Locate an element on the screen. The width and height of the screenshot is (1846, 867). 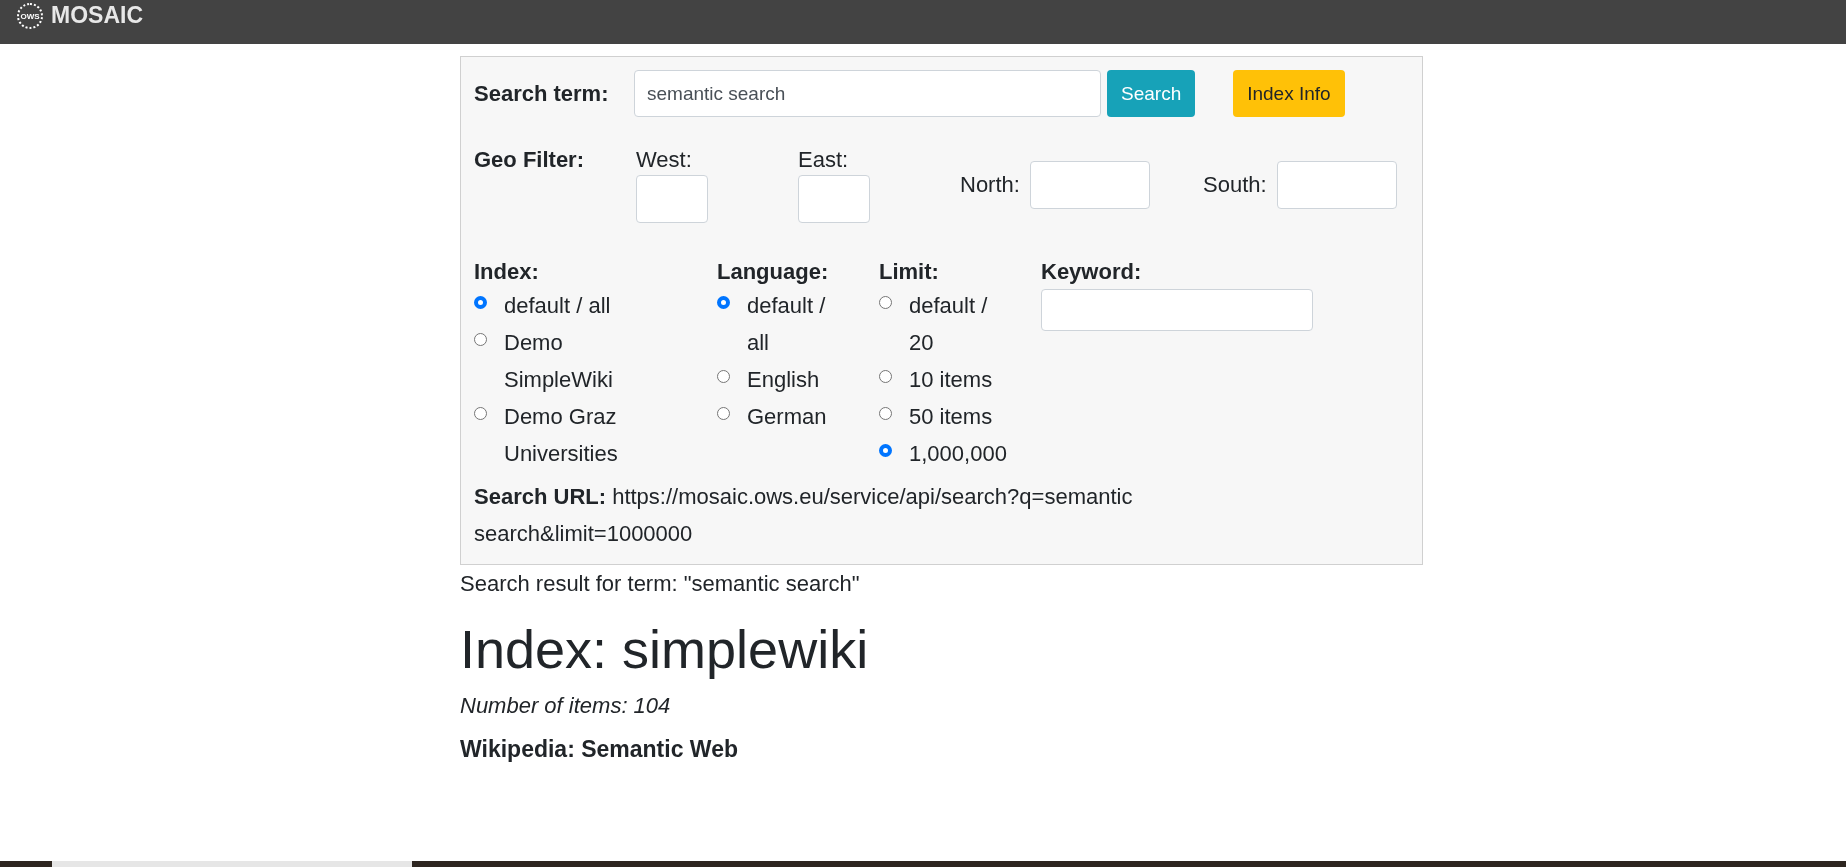
coordinate-label: East: is located at coordinates (824, 160).